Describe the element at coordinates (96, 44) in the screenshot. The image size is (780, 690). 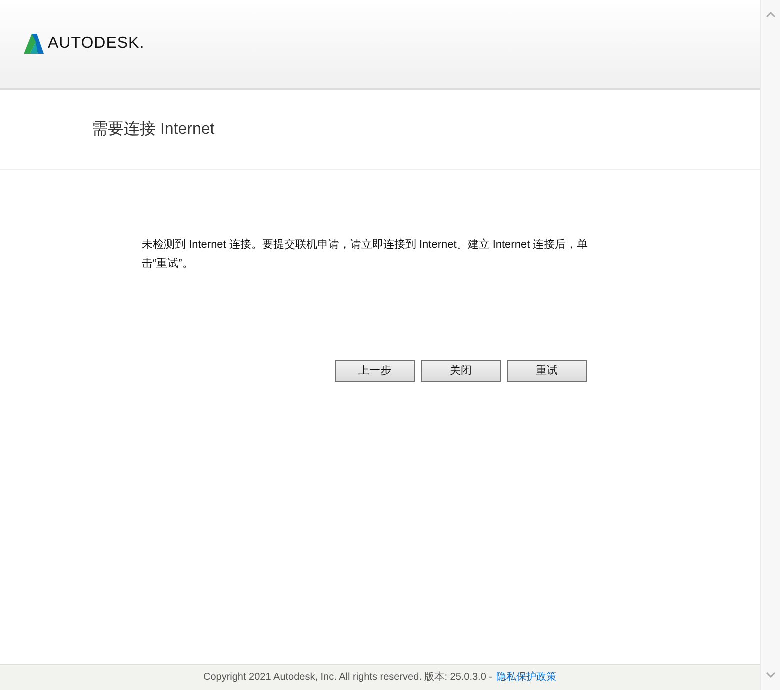
I see `logo-text: AUTODESK.` at that location.